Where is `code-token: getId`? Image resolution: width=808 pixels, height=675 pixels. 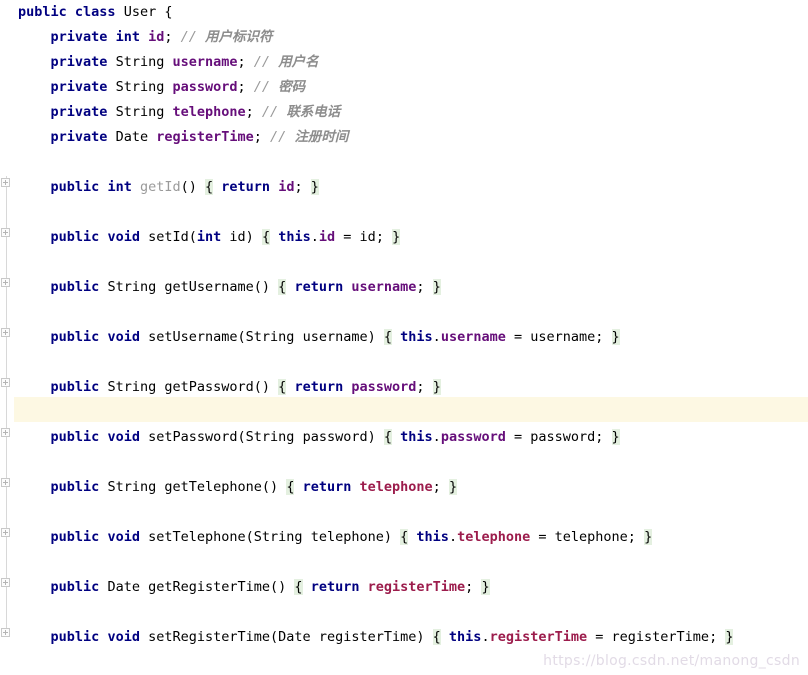 code-token: getId is located at coordinates (160, 187).